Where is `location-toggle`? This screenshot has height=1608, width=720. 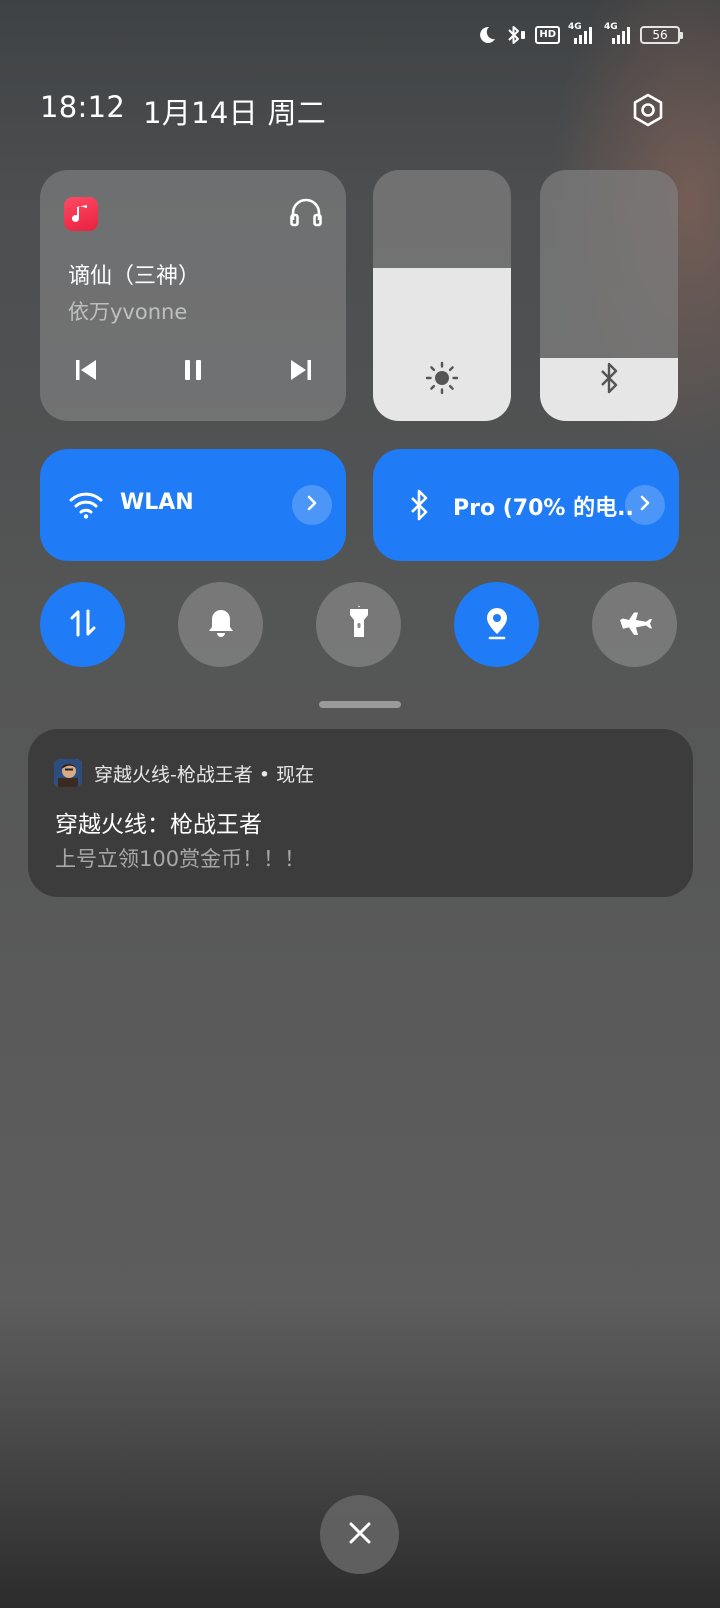
location-toggle is located at coordinates (496, 624).